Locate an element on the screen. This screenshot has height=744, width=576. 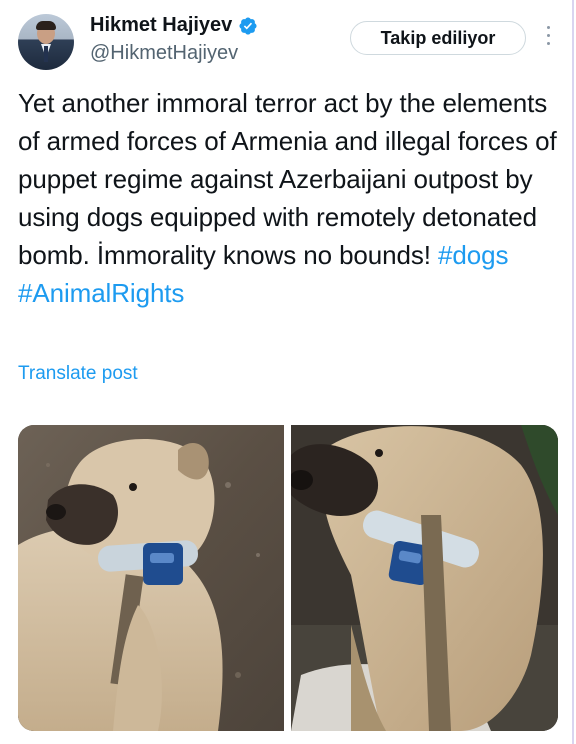
author-name-row: Hikmet Hajiyev is located at coordinates (174, 25).